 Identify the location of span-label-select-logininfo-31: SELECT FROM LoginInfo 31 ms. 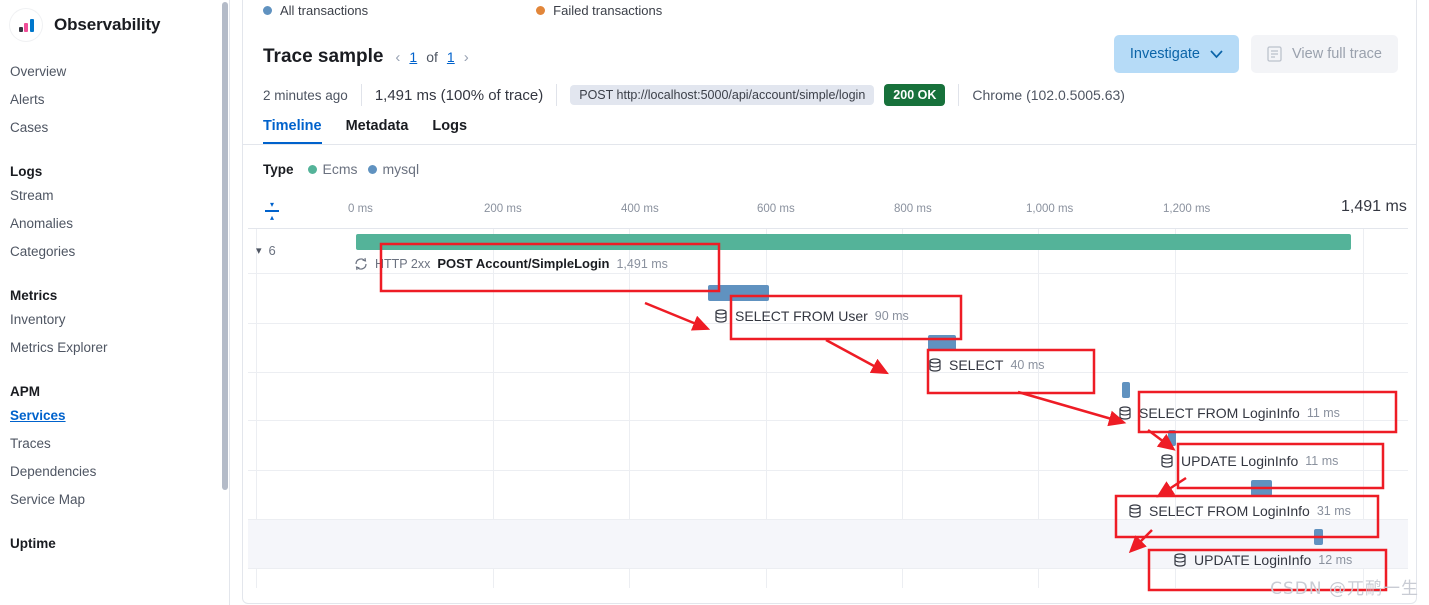
(1239, 511).